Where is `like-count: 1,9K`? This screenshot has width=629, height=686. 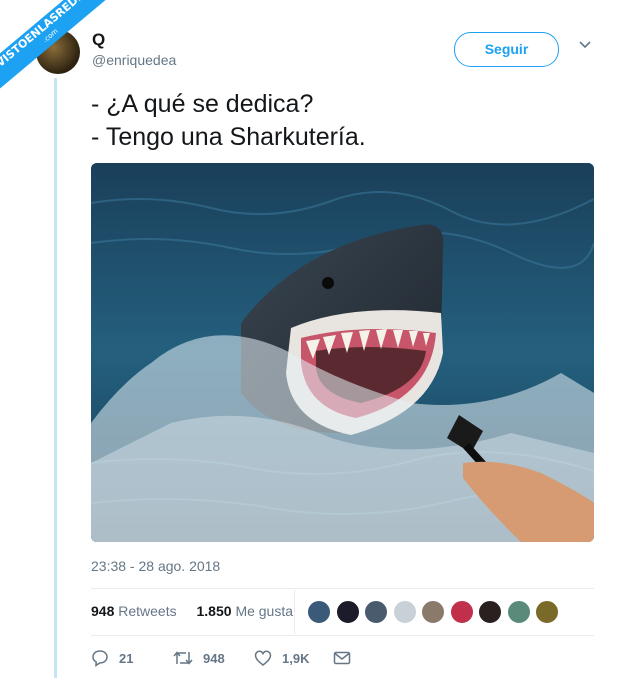 like-count: 1,9K is located at coordinates (296, 658).